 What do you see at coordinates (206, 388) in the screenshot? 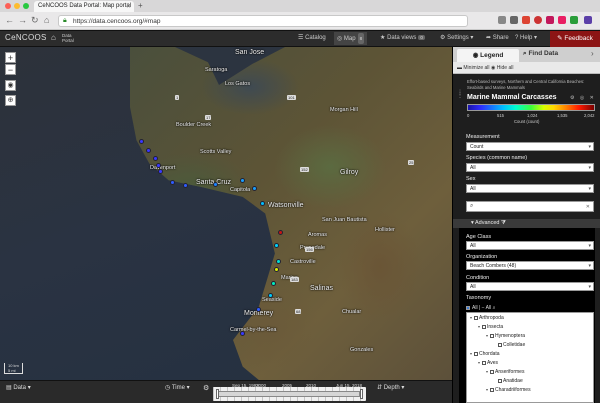
I see `time-settings-gear-icon: ⚙` at bounding box center [206, 388].